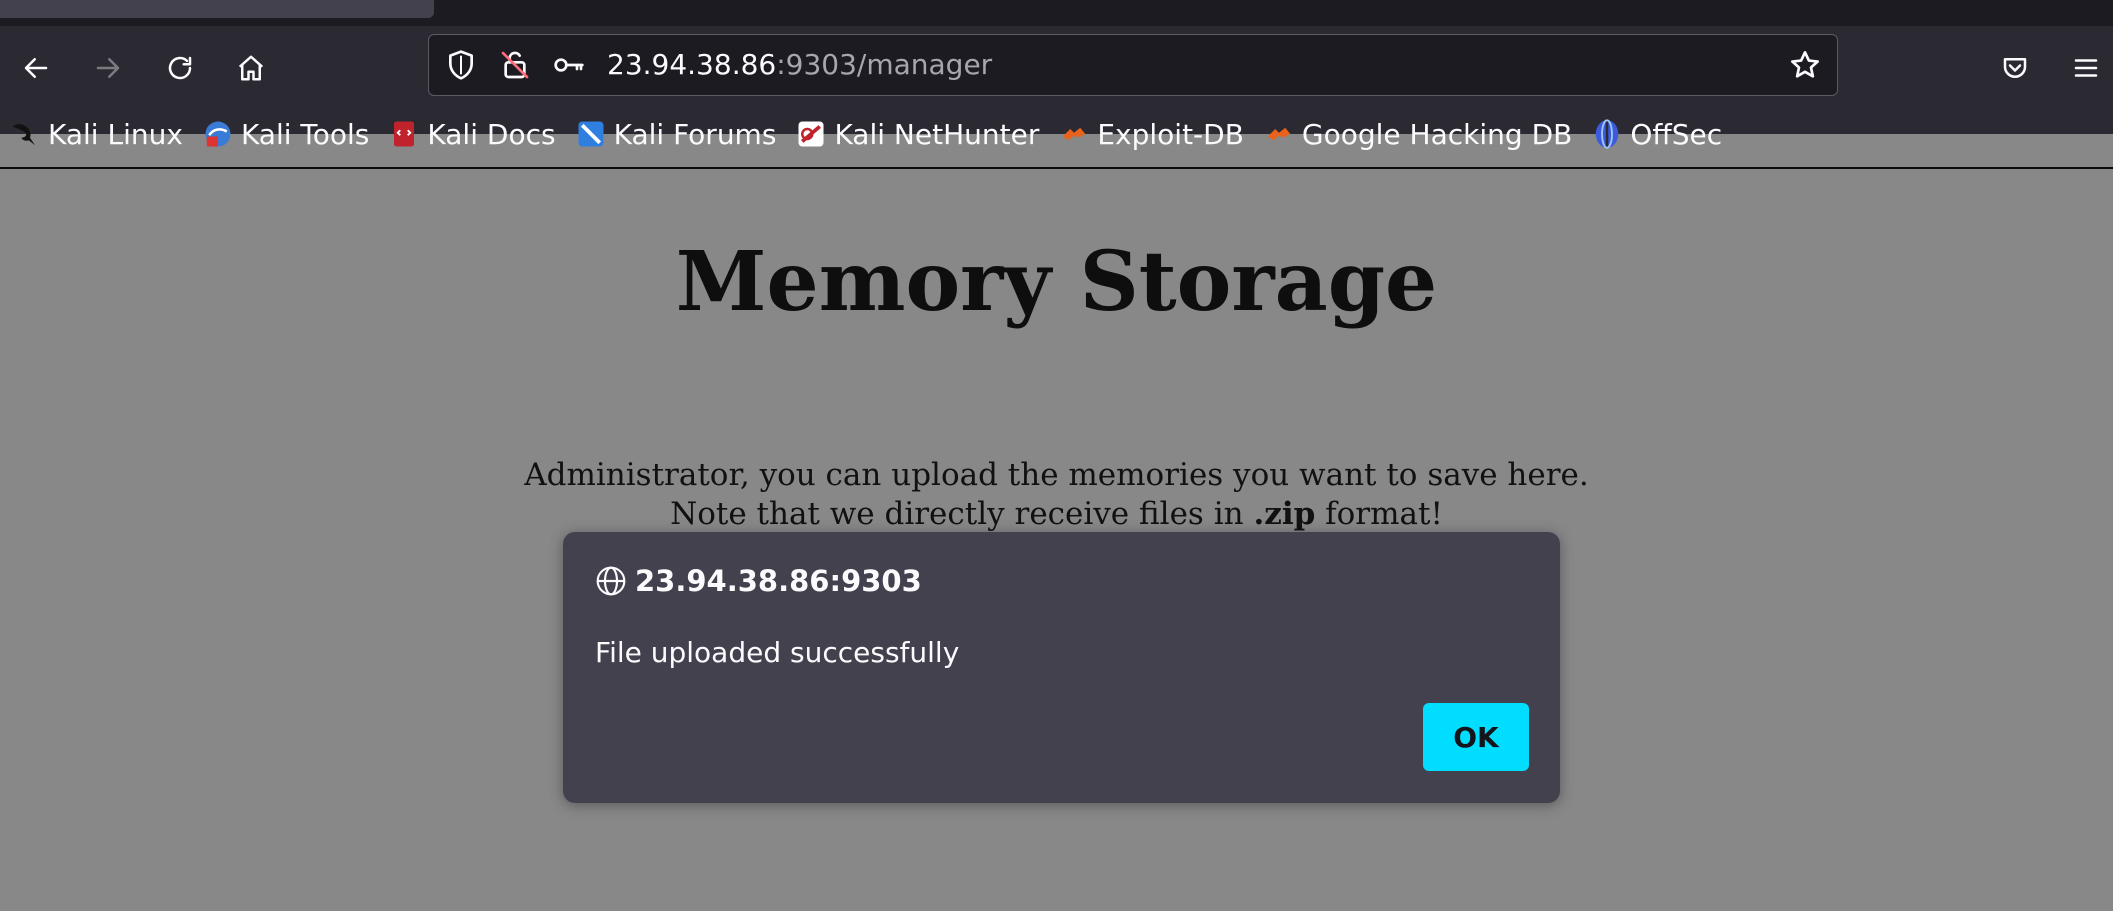  I want to click on arrow-right-icon, so click(108, 68).